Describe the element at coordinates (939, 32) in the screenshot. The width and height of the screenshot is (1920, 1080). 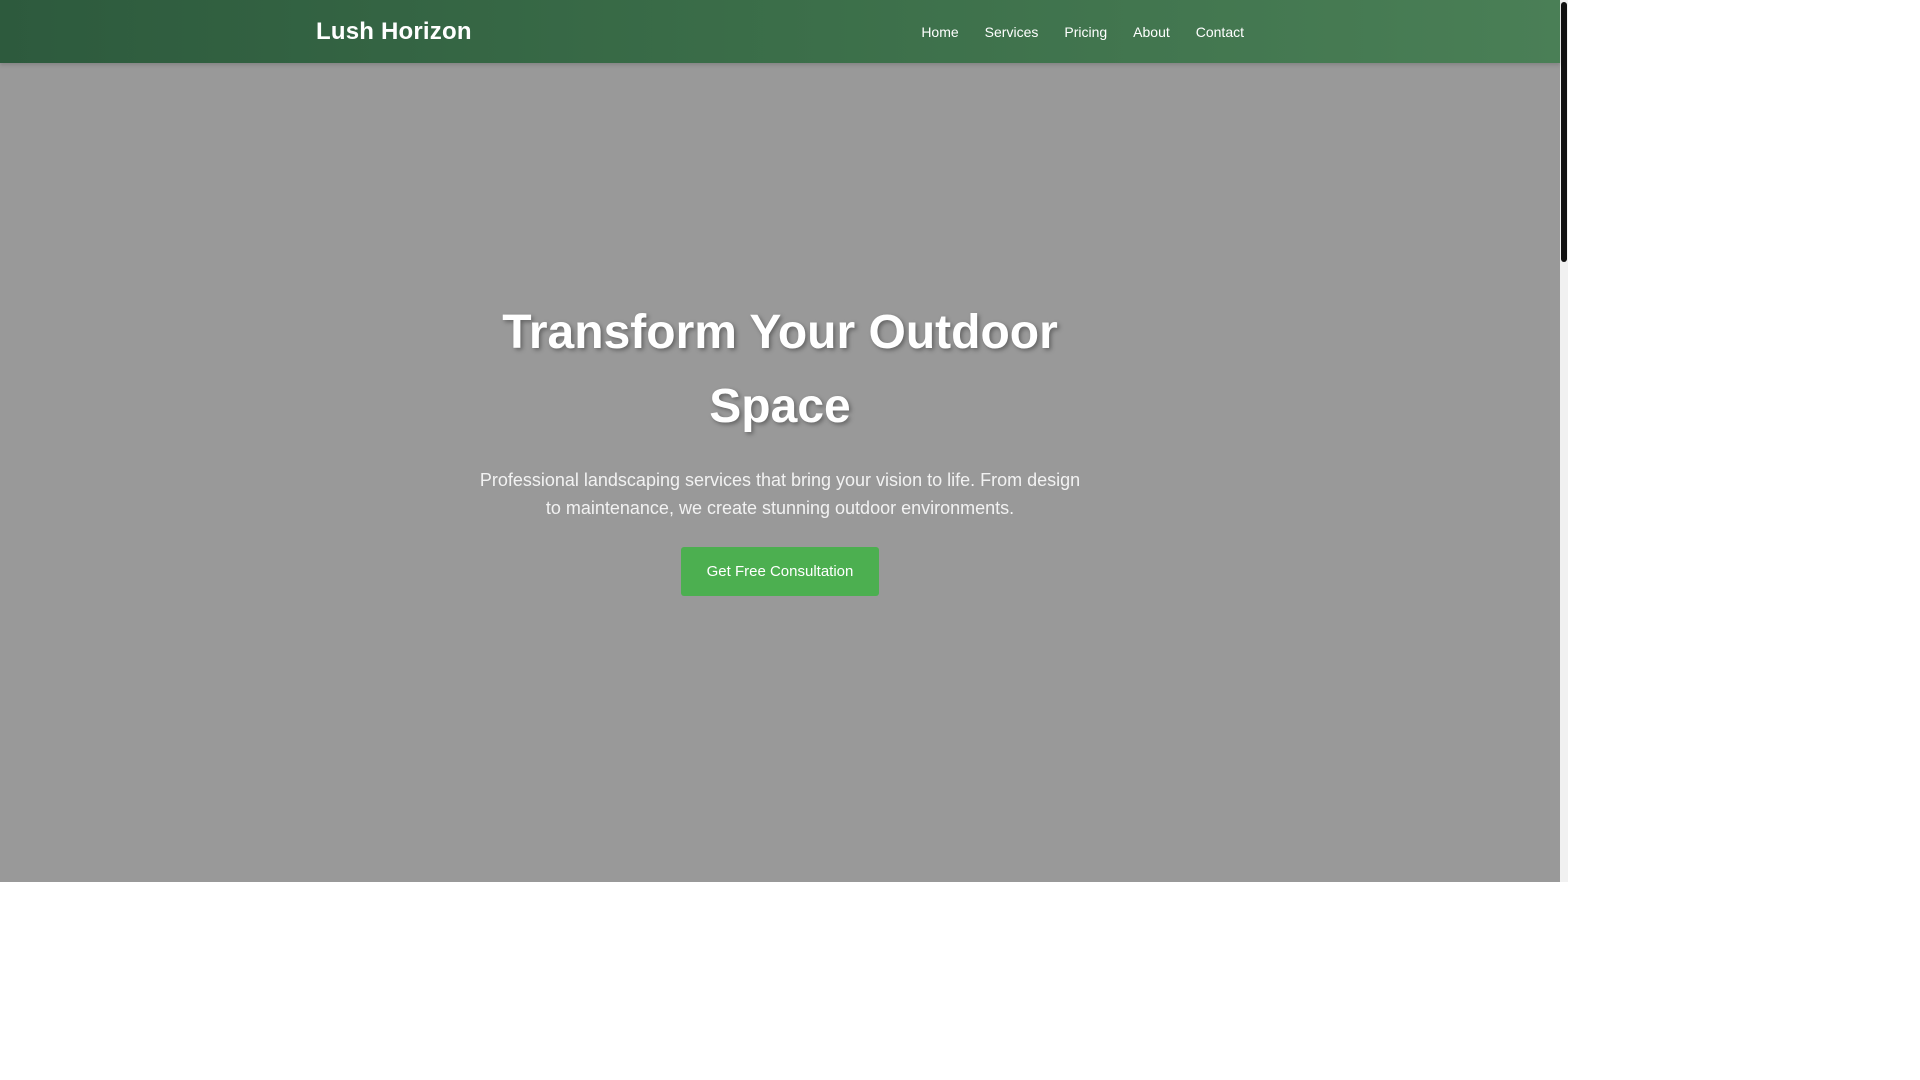
I see `nav-link-home: Home` at that location.